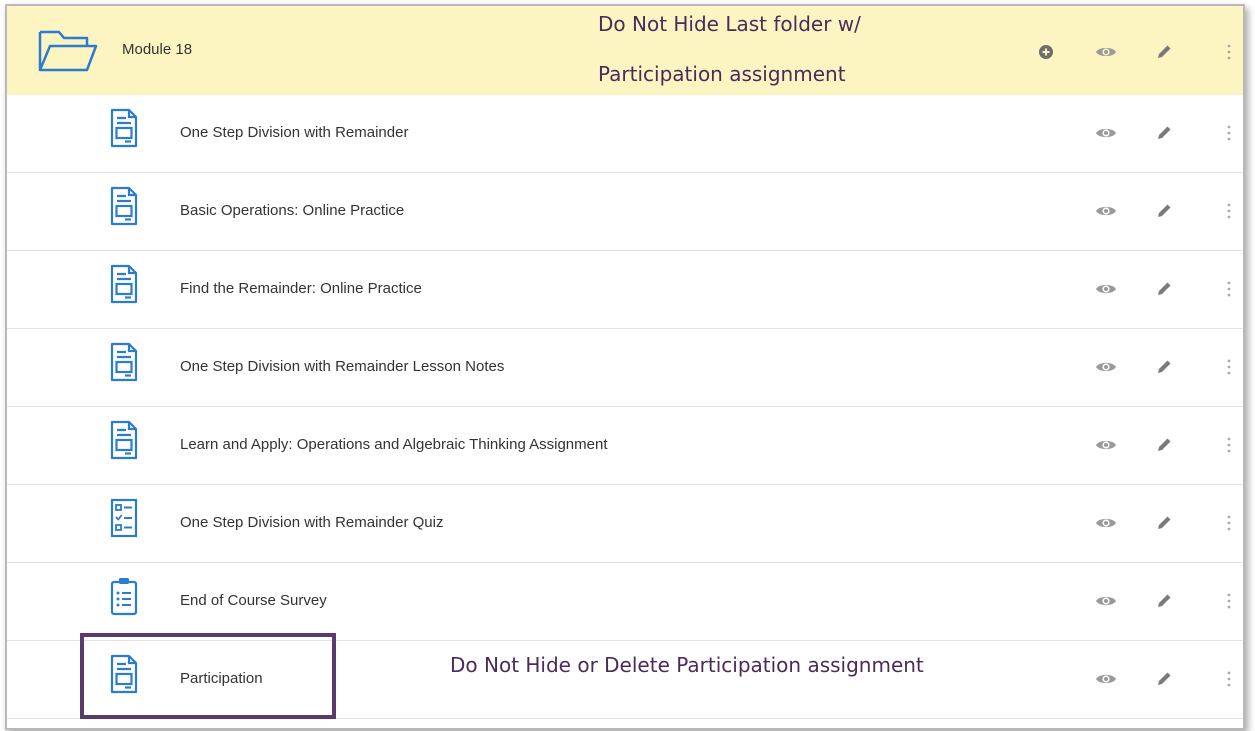 This screenshot has height=731, width=1255. I want to click on folder-note-line2: Participation assignment, so click(722, 74).